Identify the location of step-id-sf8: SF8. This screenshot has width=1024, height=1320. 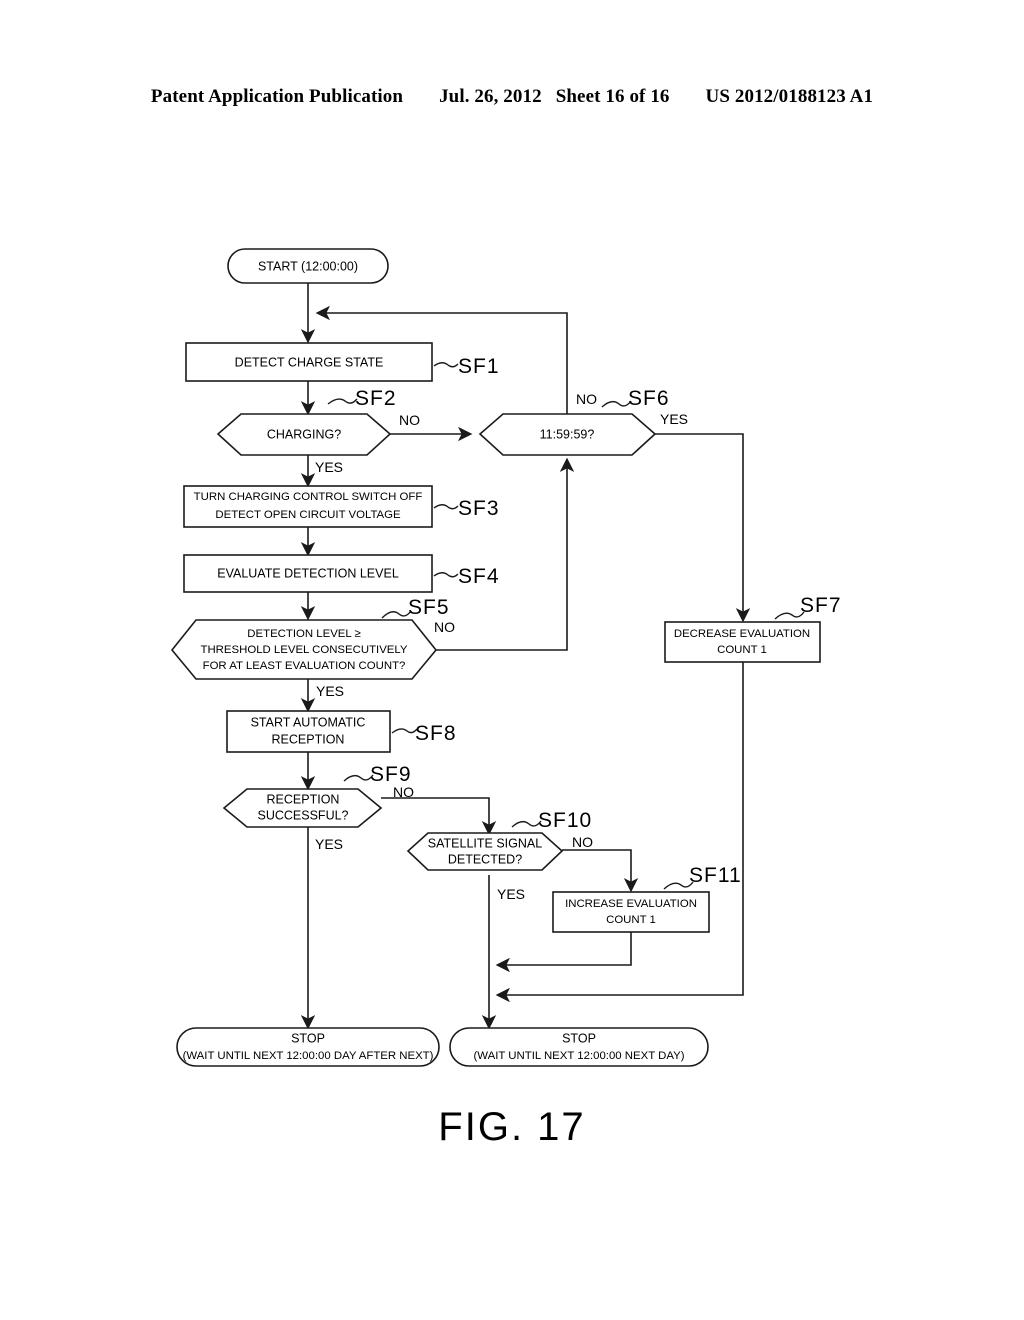
(436, 733).